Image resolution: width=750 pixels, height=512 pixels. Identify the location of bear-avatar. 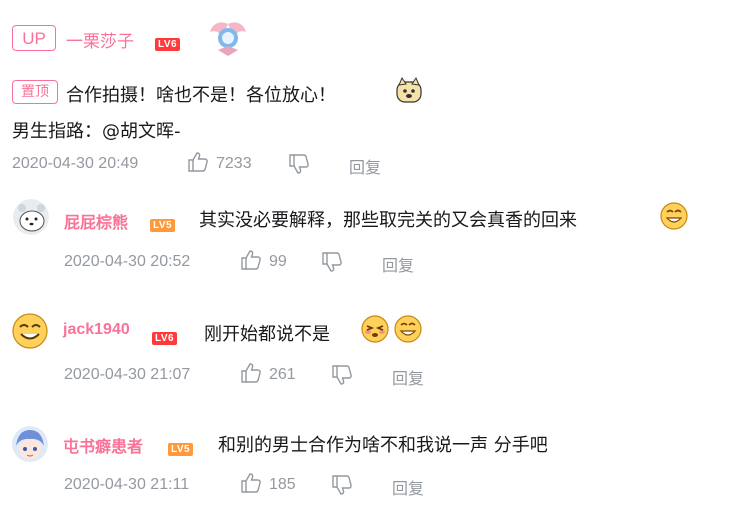
(31, 217).